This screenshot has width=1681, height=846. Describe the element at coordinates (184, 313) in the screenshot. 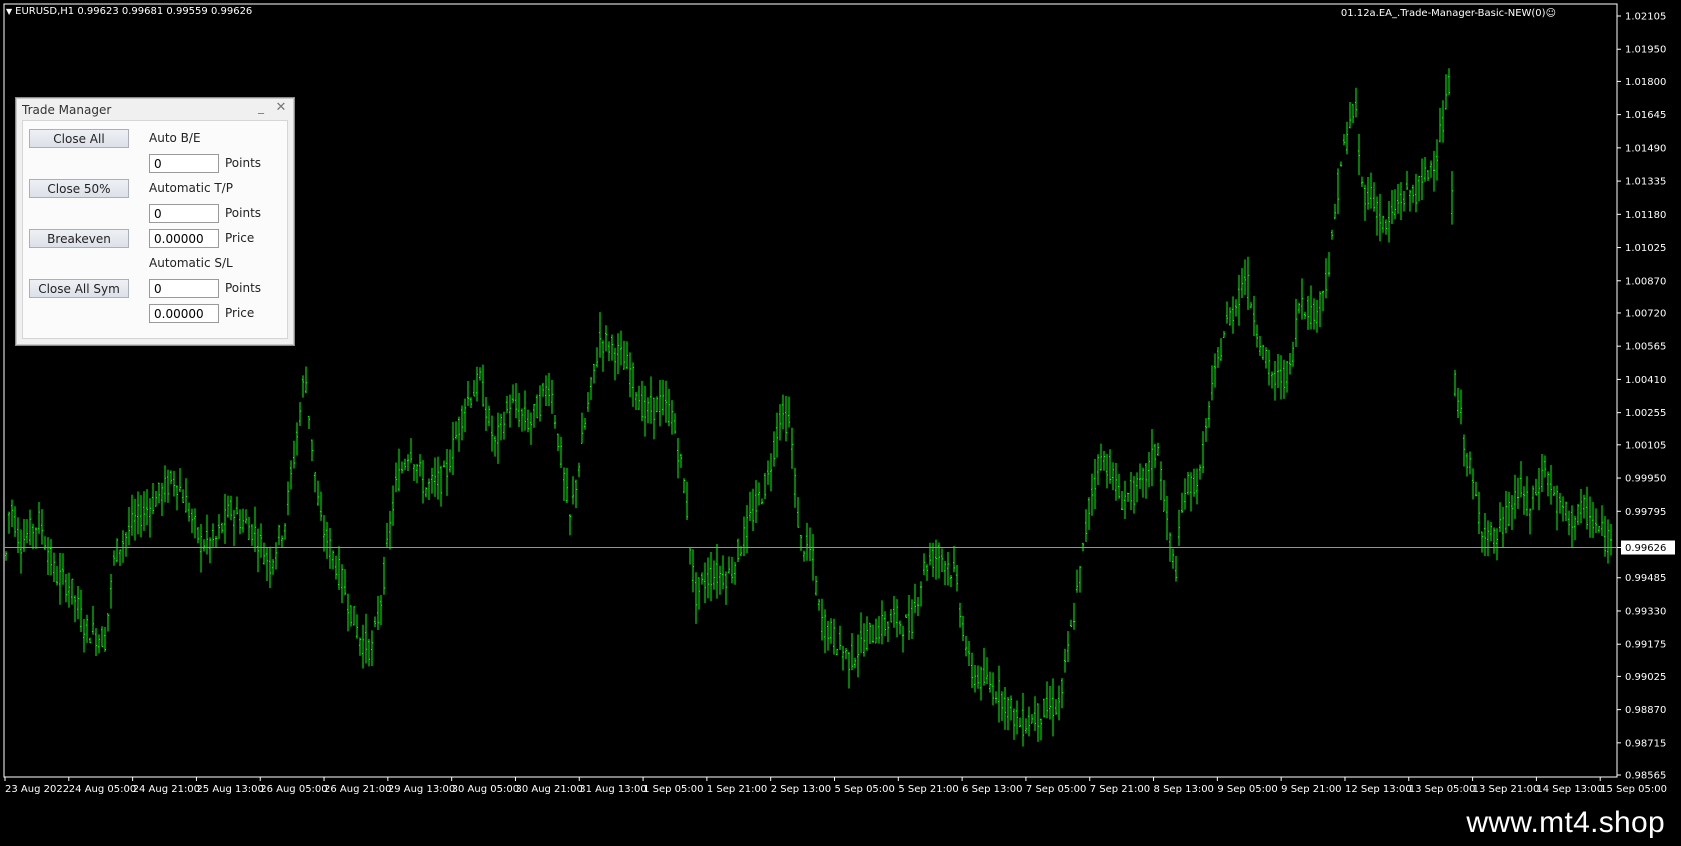

I see `sl-price-input` at that location.